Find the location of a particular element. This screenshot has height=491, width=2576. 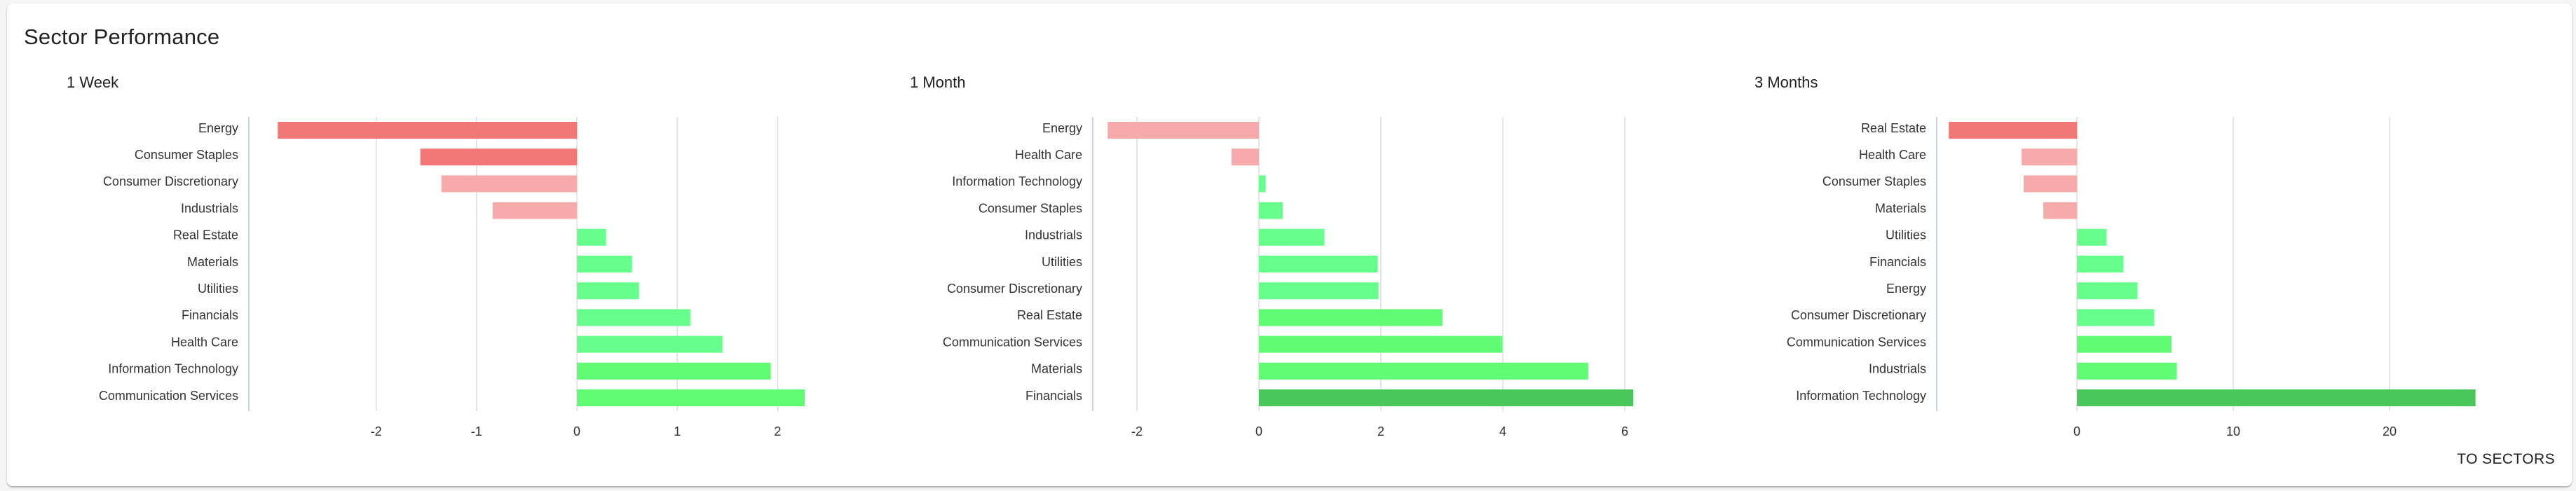

category-label: Real Estate is located at coordinates (1893, 128).